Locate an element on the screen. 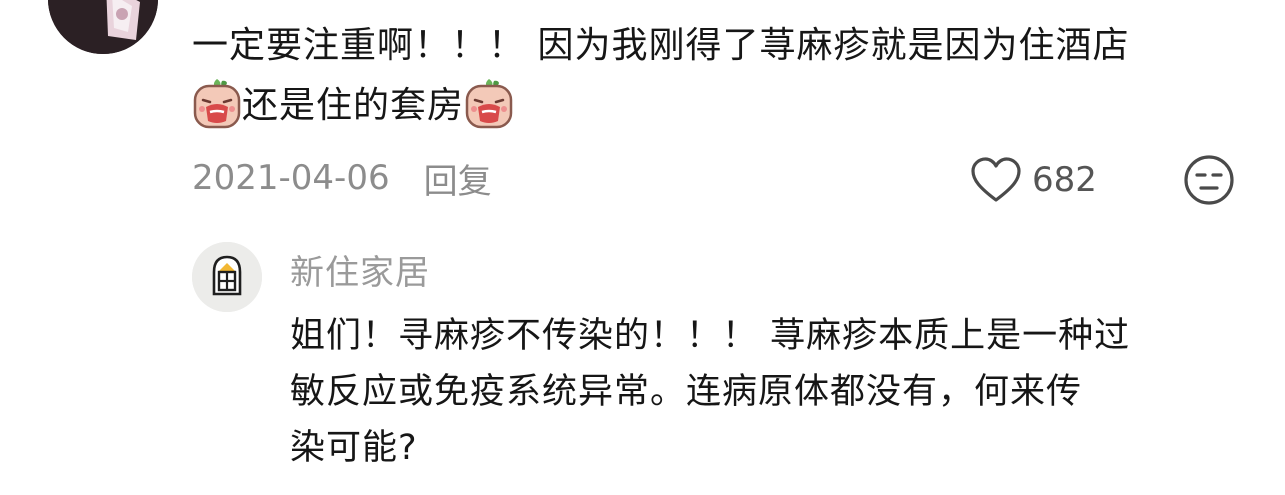 Image resolution: width=1285 pixels, height=495 pixels. comment-text-line-1: 一定要注重啊！！！ 因为我刚得了荨麻疹就是因为住酒店 is located at coordinates (661, 45).